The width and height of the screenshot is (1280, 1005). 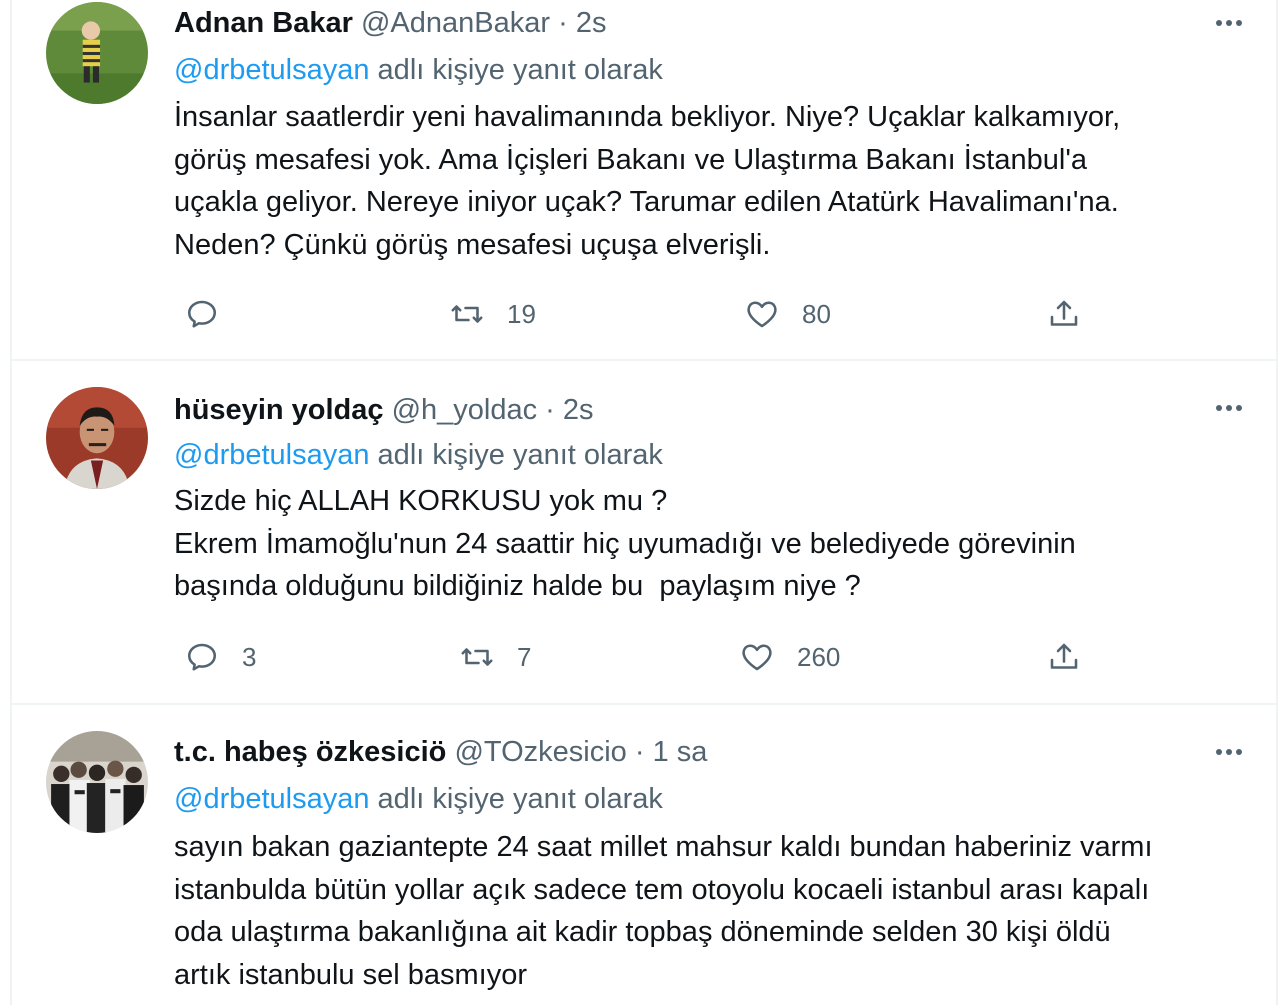 I want to click on like-count: 80, so click(x=816, y=313).